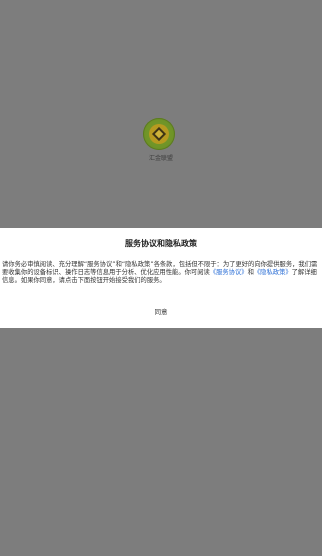 The width and height of the screenshot is (322, 556). I want to click on app-logo, so click(159, 134).